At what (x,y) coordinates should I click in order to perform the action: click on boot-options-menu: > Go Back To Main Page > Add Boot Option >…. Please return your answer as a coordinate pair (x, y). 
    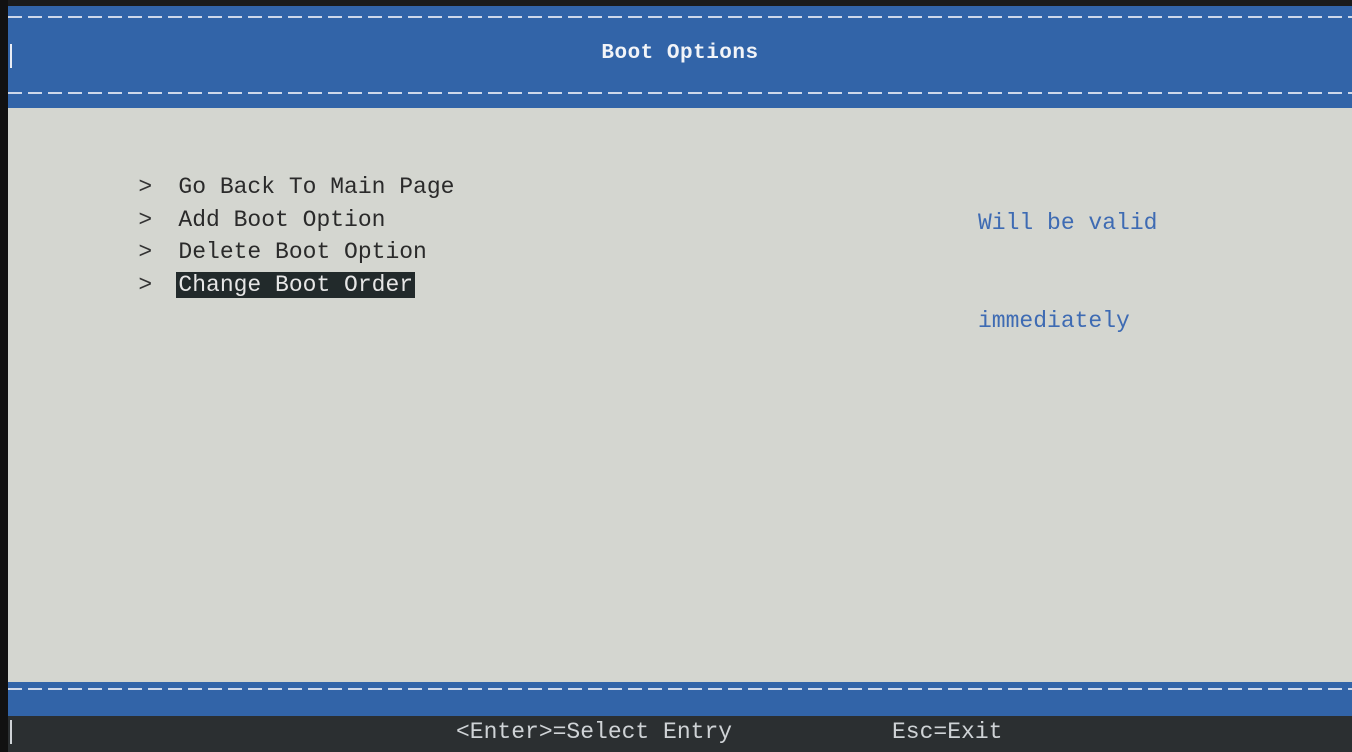
    Looking at the image, I should click on (242, 220).